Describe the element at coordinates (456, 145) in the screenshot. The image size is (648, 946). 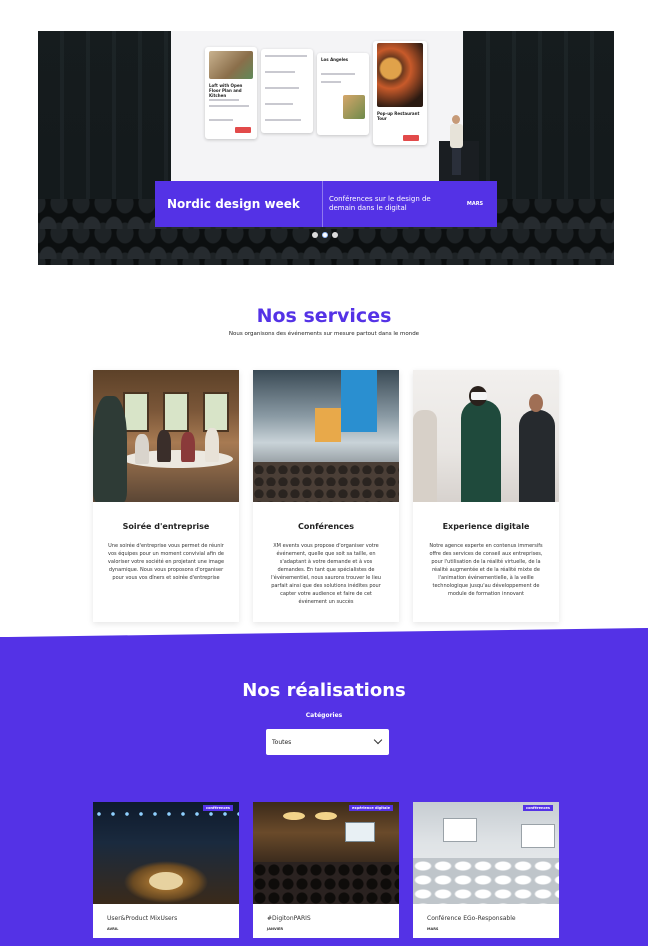
I see `hero-speaker` at that location.